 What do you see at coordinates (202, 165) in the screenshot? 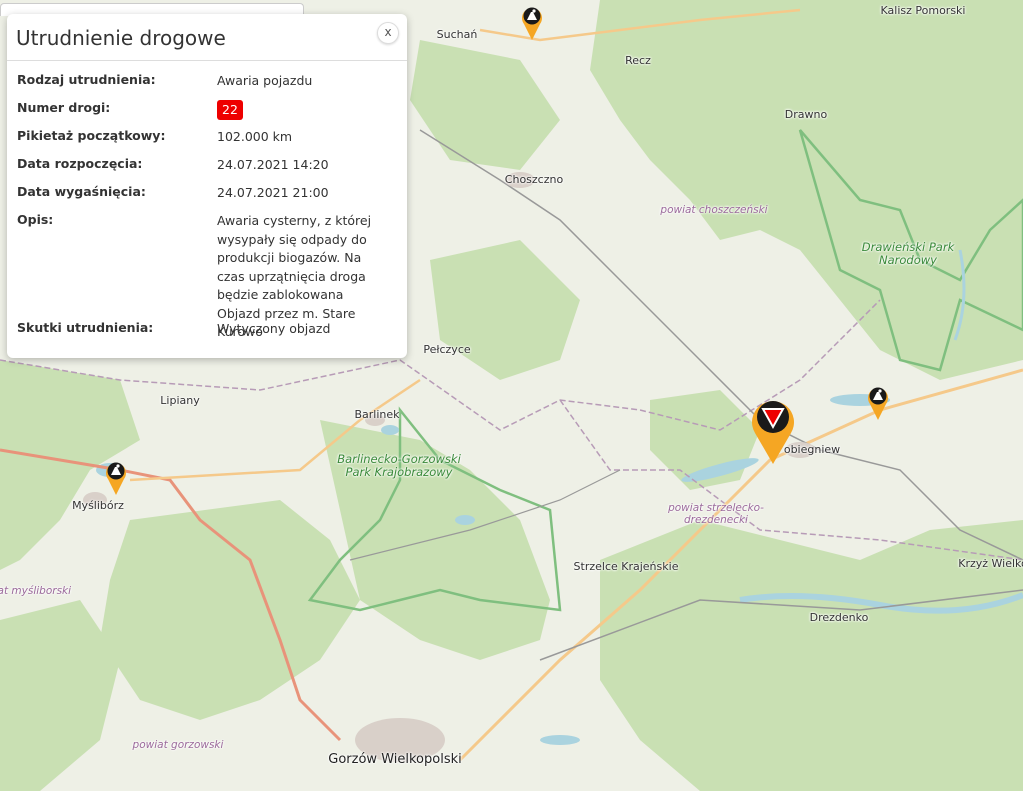
I see `detail-row: Data rozpoczęcia: 24.07.2021 14:20` at bounding box center [202, 165].